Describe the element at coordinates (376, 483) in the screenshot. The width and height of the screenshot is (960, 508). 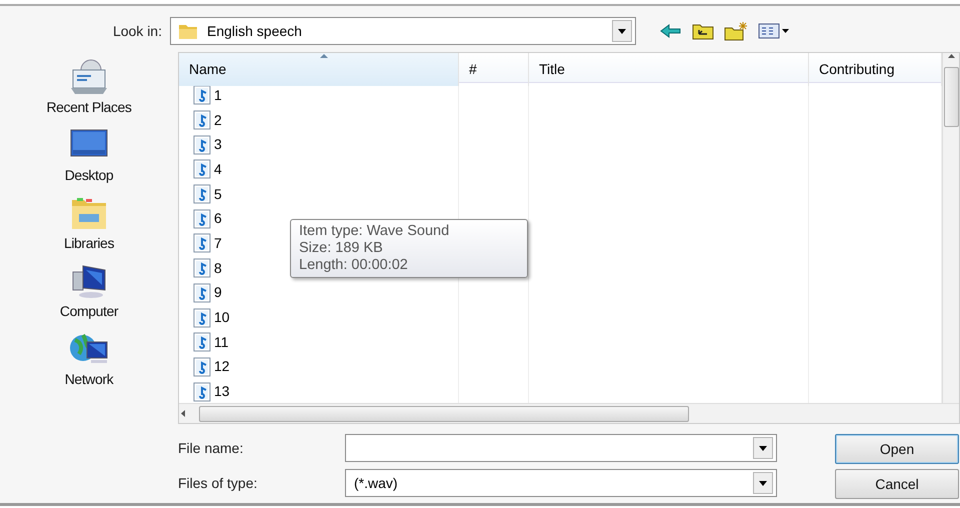
I see `field-value: (*.wav)` at that location.